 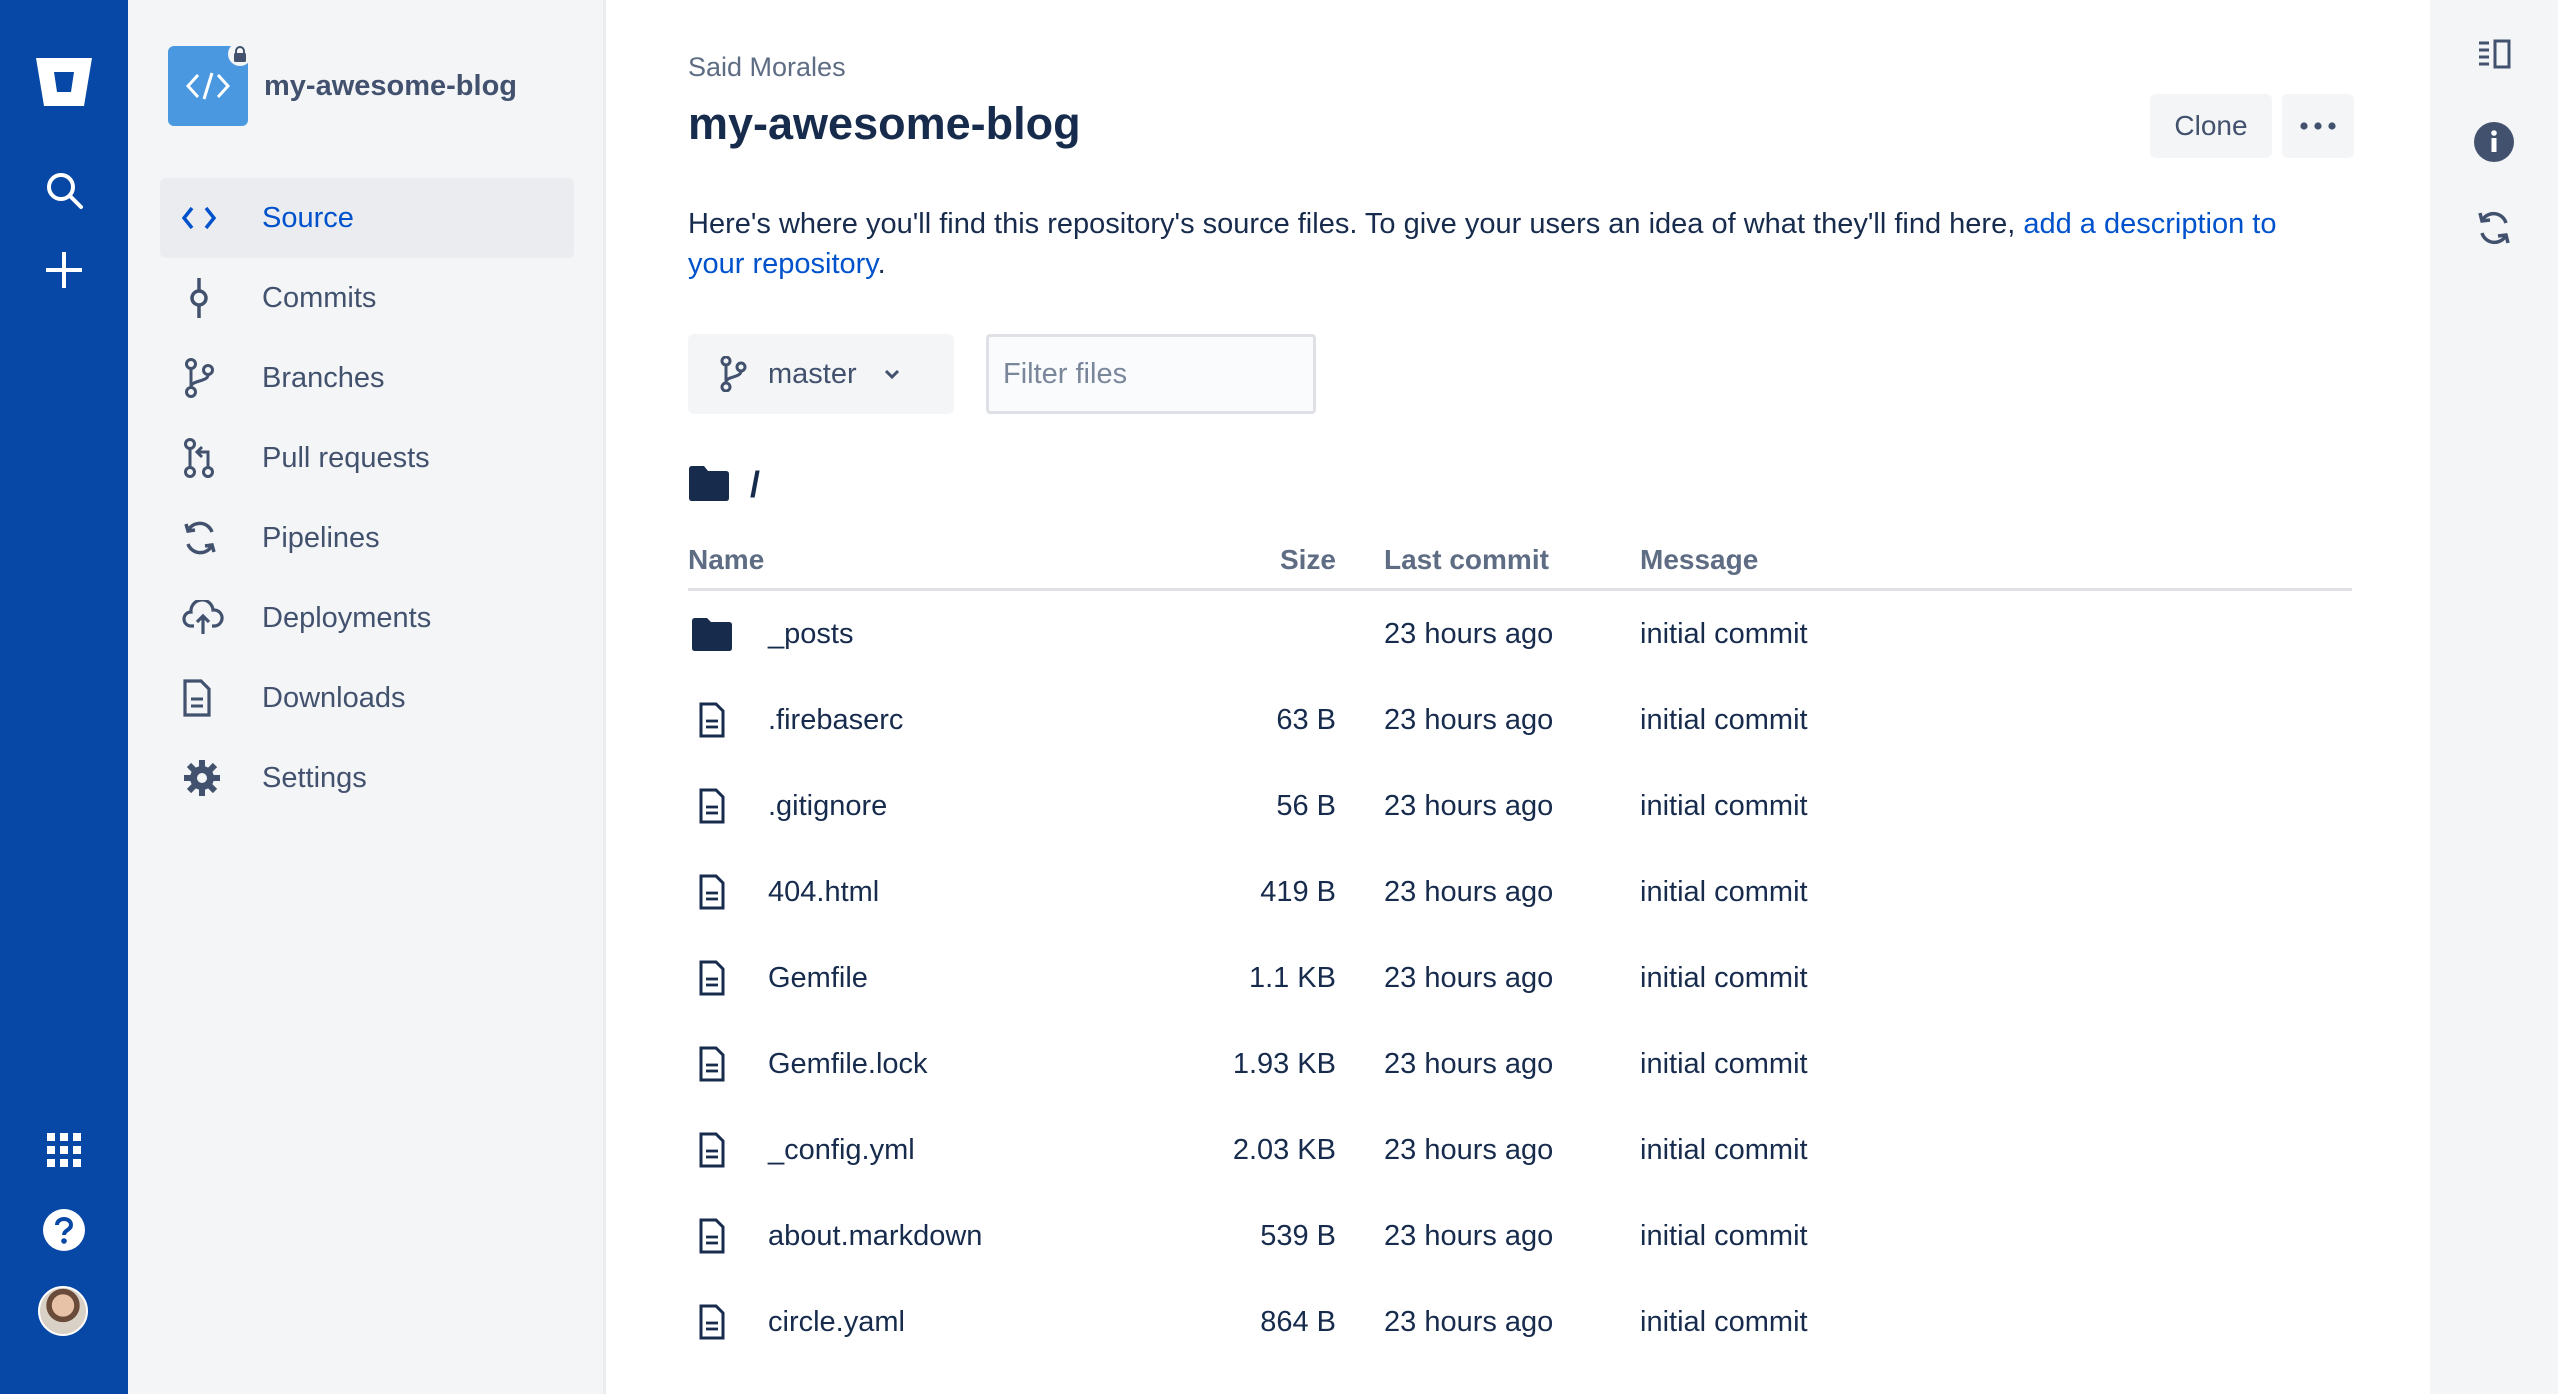 What do you see at coordinates (1151, 374) in the screenshot?
I see `filter-files-input` at bounding box center [1151, 374].